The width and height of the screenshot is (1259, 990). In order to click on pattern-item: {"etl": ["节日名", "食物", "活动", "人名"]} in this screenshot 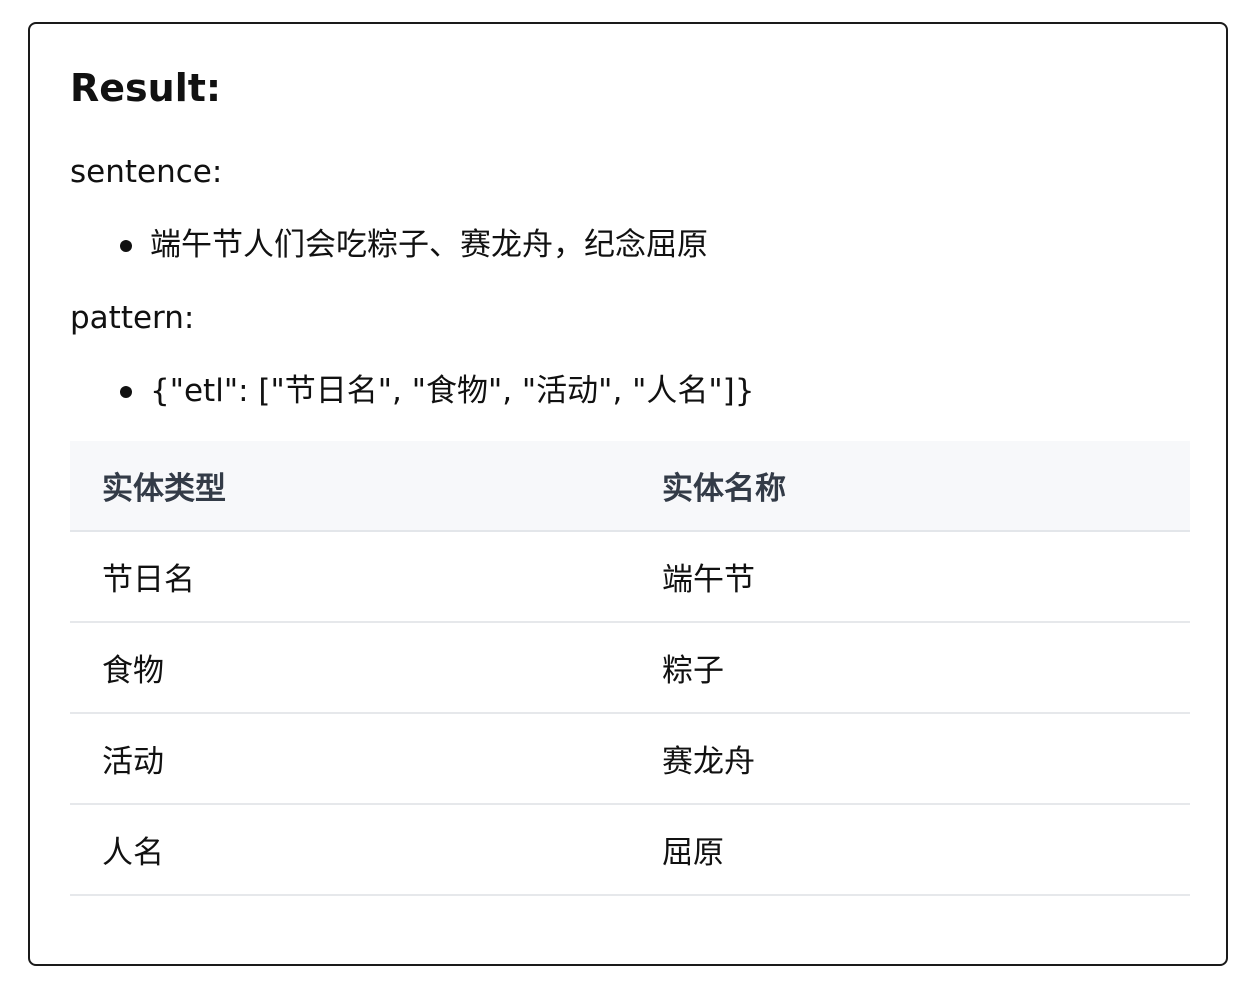, I will do `click(412, 391)`.